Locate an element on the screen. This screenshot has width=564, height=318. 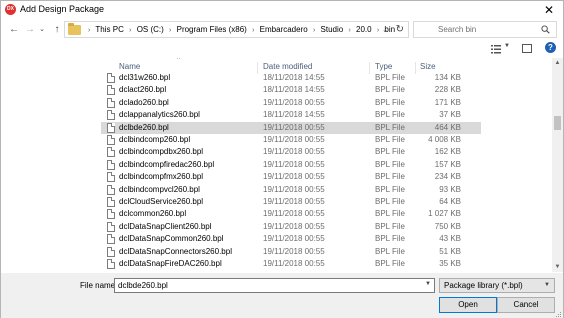
file-name-input is located at coordinates (265, 285).